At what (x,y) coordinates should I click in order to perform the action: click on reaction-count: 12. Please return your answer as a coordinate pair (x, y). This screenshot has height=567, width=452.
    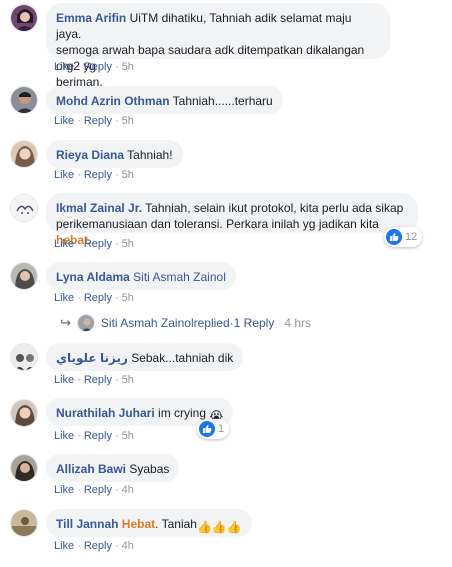
    Looking at the image, I should click on (403, 237).